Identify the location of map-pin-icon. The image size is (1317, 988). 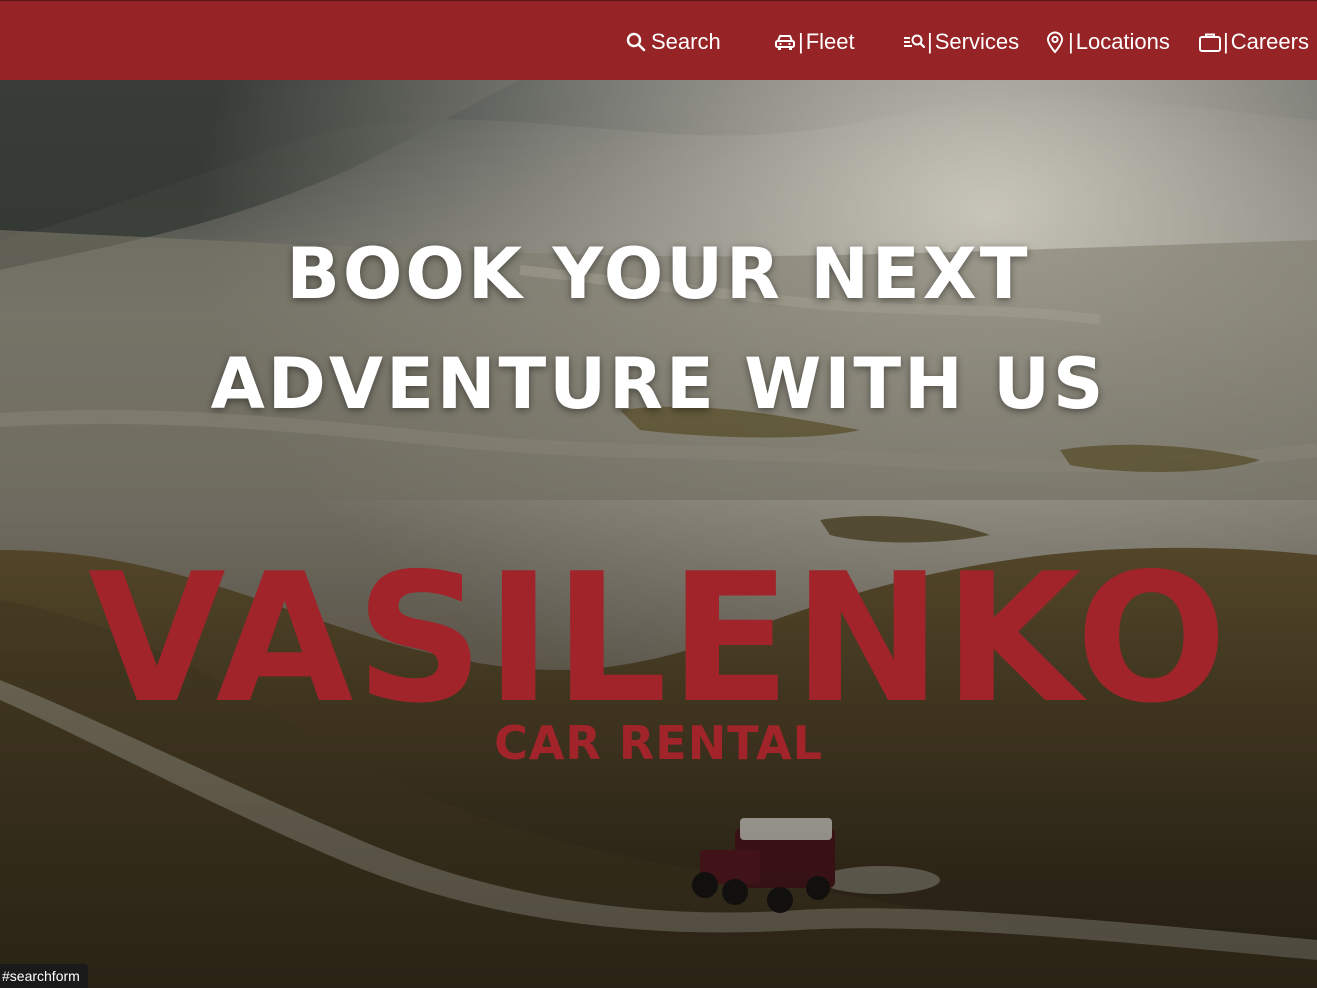
(1055, 42).